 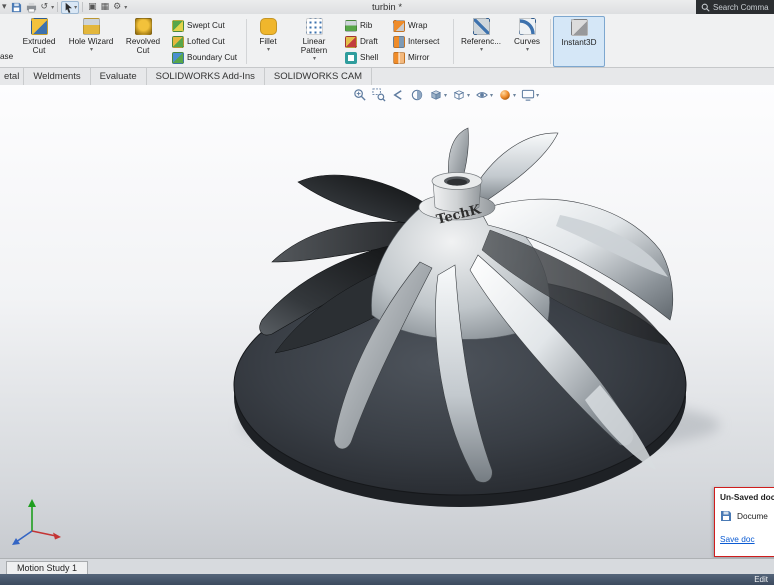 I want to click on tab-weldments: Weldments, so click(x=57, y=76).